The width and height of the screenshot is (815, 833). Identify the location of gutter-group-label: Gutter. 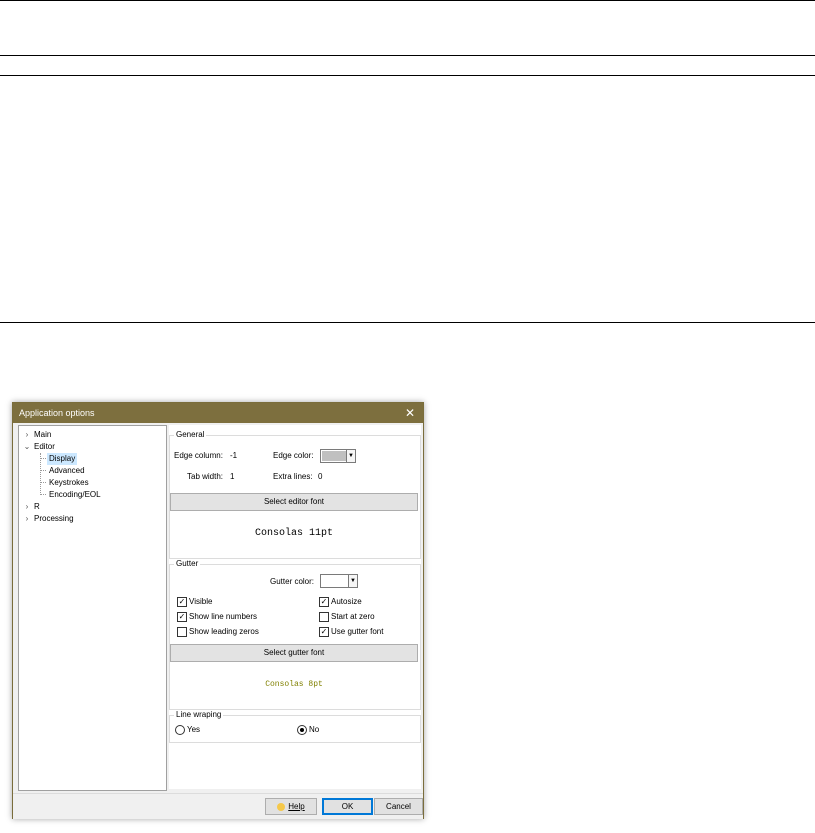
(187, 563).